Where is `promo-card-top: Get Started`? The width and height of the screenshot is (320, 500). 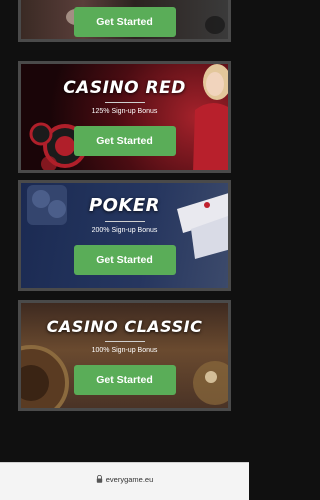 promo-card-top: Get Started is located at coordinates (124, 21).